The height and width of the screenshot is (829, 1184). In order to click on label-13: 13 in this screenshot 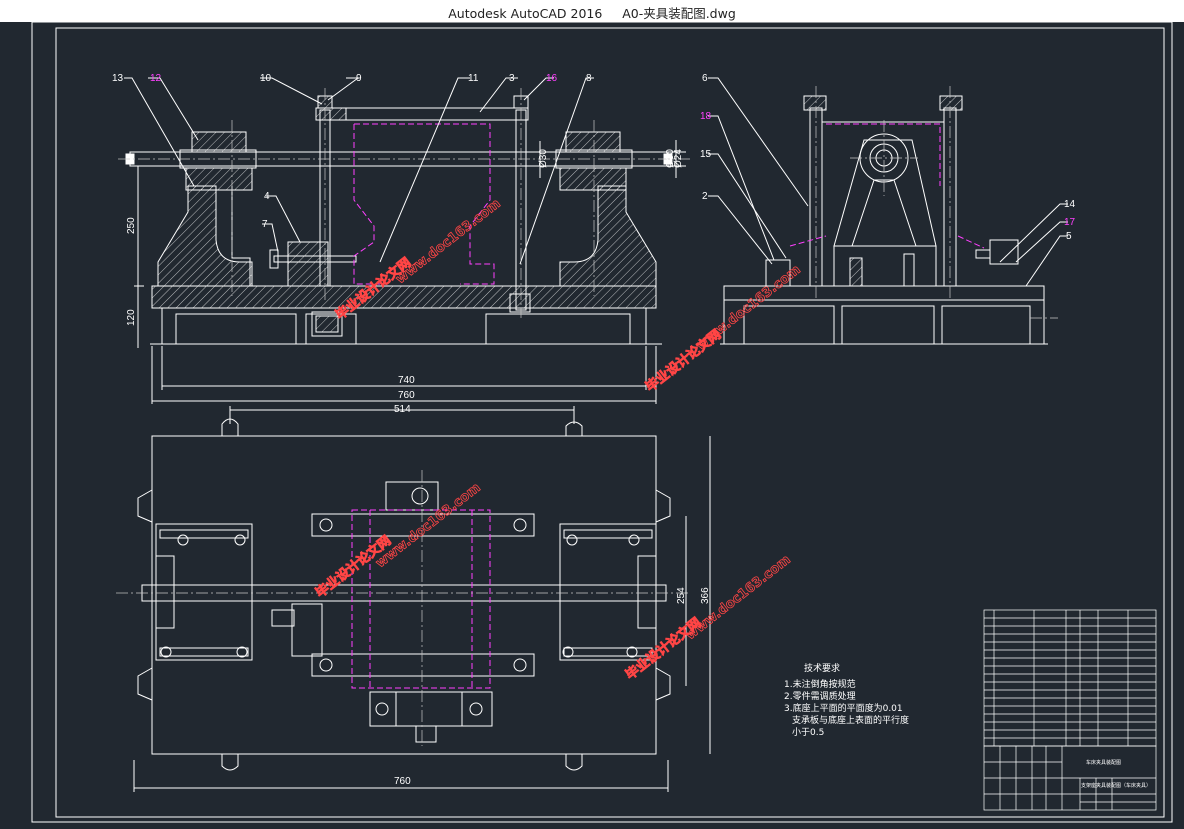, I will do `click(118, 78)`.